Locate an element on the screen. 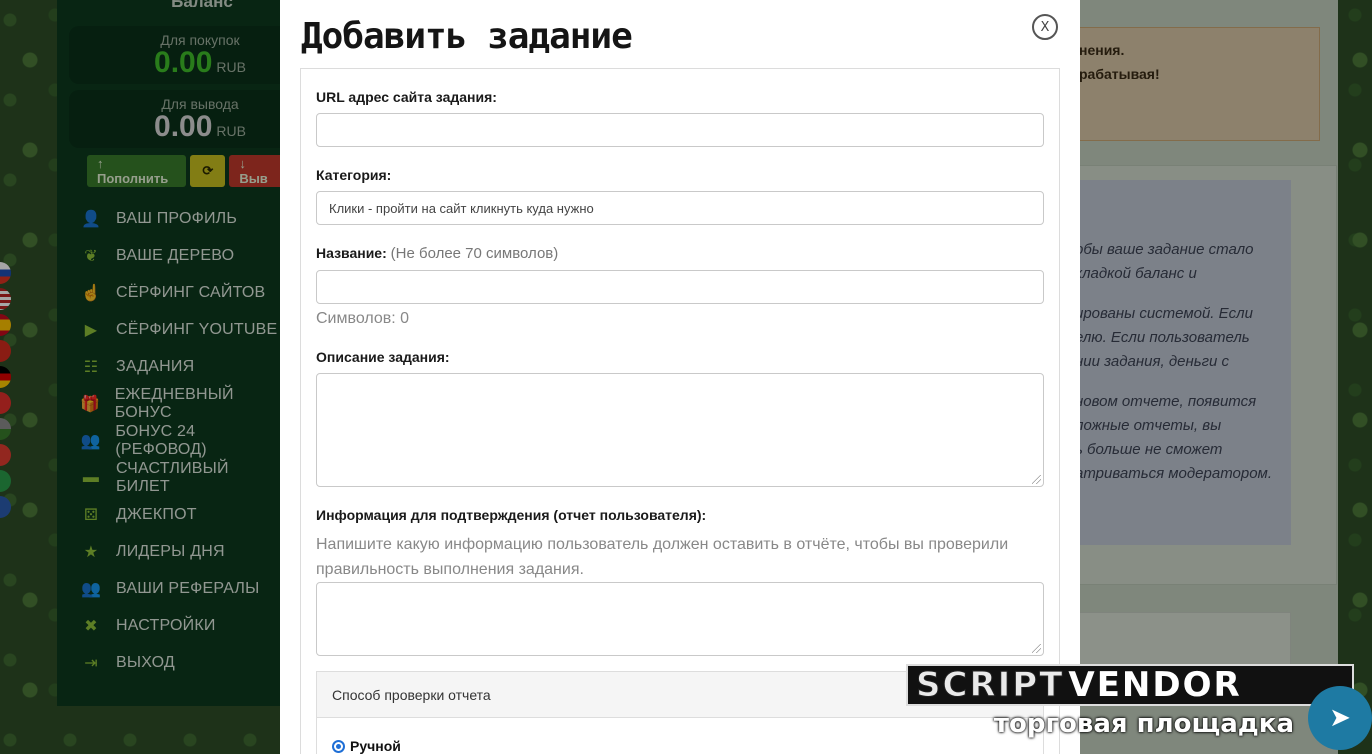 This screenshot has height=754, width=1372. watermark: SCRIPT VENDOR торговая площадка is located at coordinates (1130, 701).